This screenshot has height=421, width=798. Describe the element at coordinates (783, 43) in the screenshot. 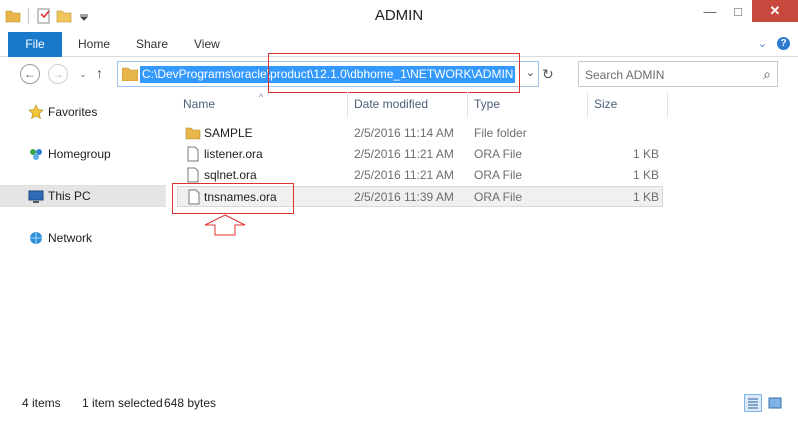

I see `help-icon: ?` at that location.